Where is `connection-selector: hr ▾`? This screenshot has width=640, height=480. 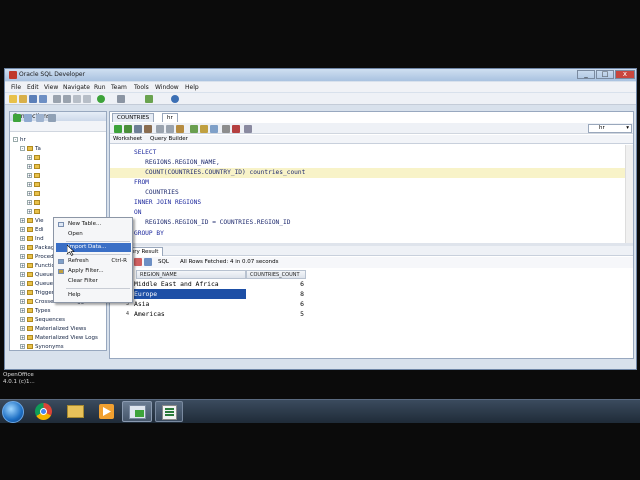
connection-selector: hr ▾ is located at coordinates (610, 128).